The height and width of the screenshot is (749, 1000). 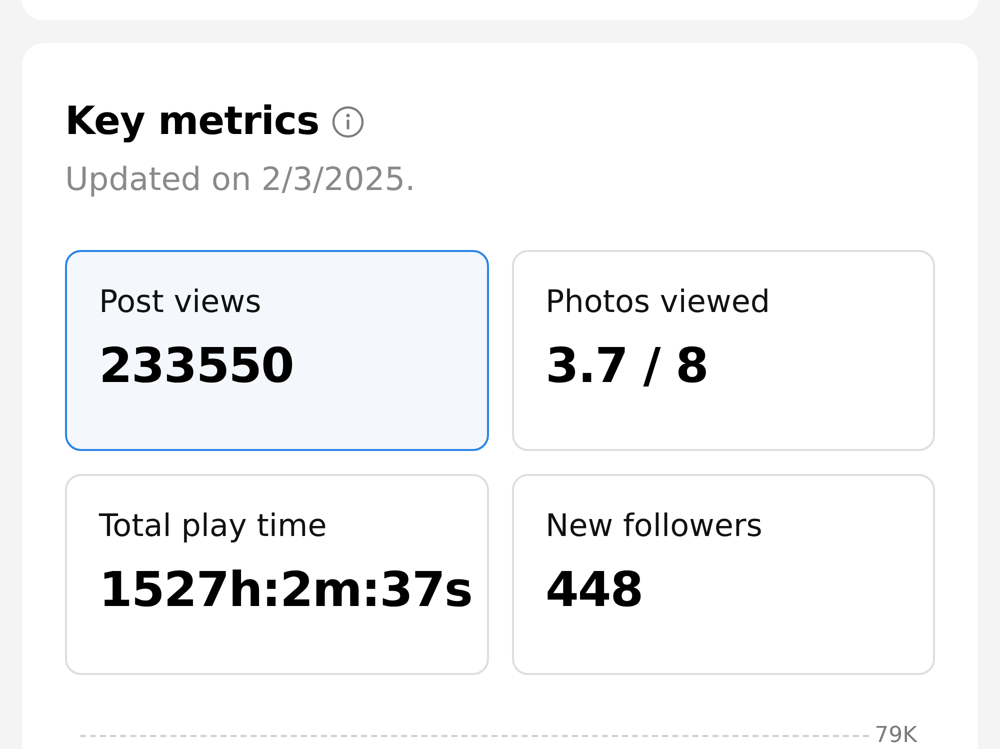 I want to click on metric-label: Post views, so click(x=180, y=302).